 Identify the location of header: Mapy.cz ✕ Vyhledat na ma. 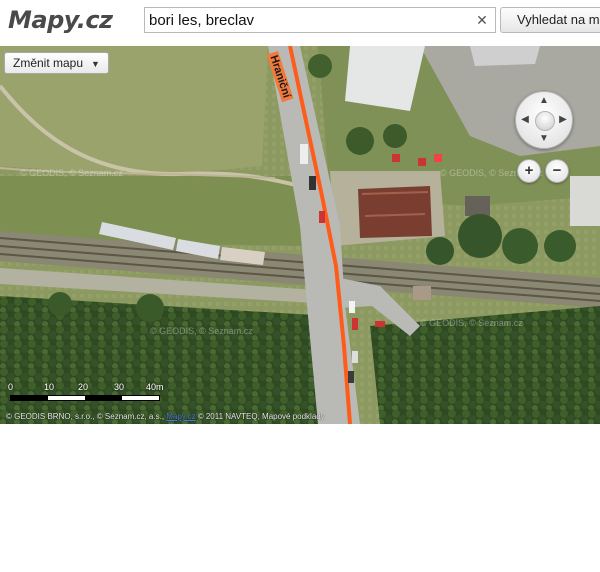
(300, 22).